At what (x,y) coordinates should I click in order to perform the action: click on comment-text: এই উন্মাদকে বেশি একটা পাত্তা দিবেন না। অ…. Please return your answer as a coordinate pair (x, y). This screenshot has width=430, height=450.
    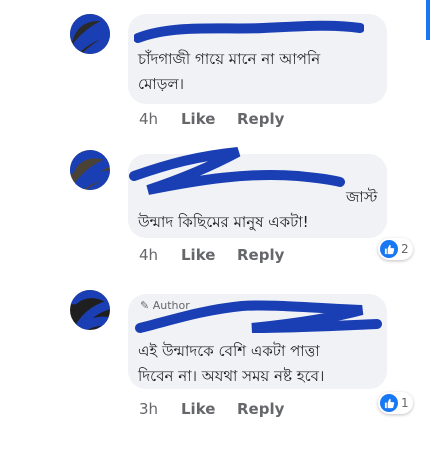
    Looking at the image, I should click on (231, 363).